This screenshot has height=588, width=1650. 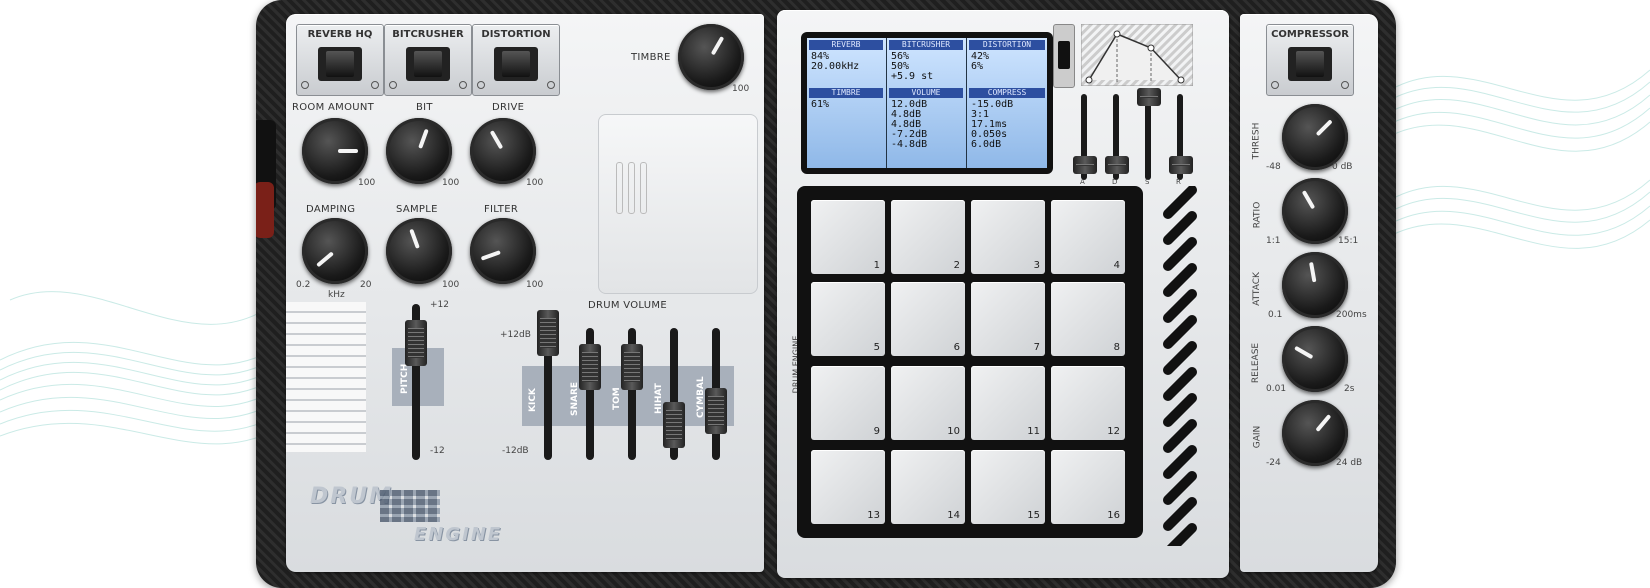 What do you see at coordinates (548, 333) in the screenshot?
I see `kick-fader` at bounding box center [548, 333].